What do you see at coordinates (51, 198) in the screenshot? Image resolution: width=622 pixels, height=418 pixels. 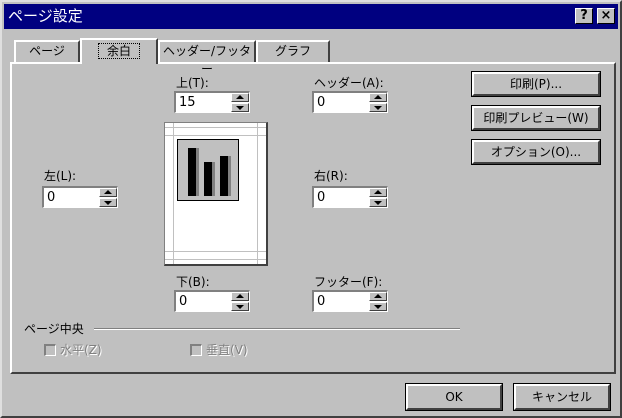 I see `left-margin-value: 0` at bounding box center [51, 198].